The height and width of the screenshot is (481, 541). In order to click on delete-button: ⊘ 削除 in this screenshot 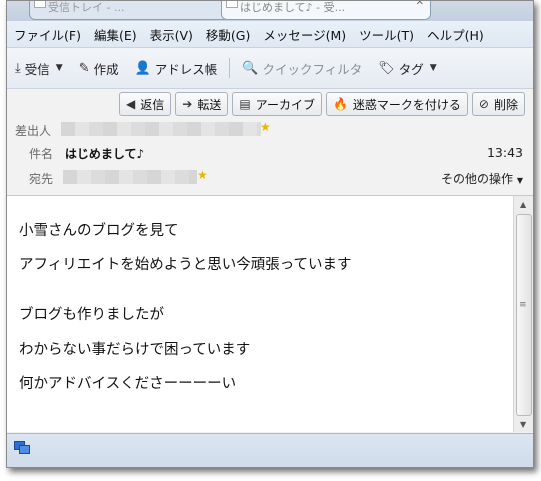, I will do `click(498, 104)`.